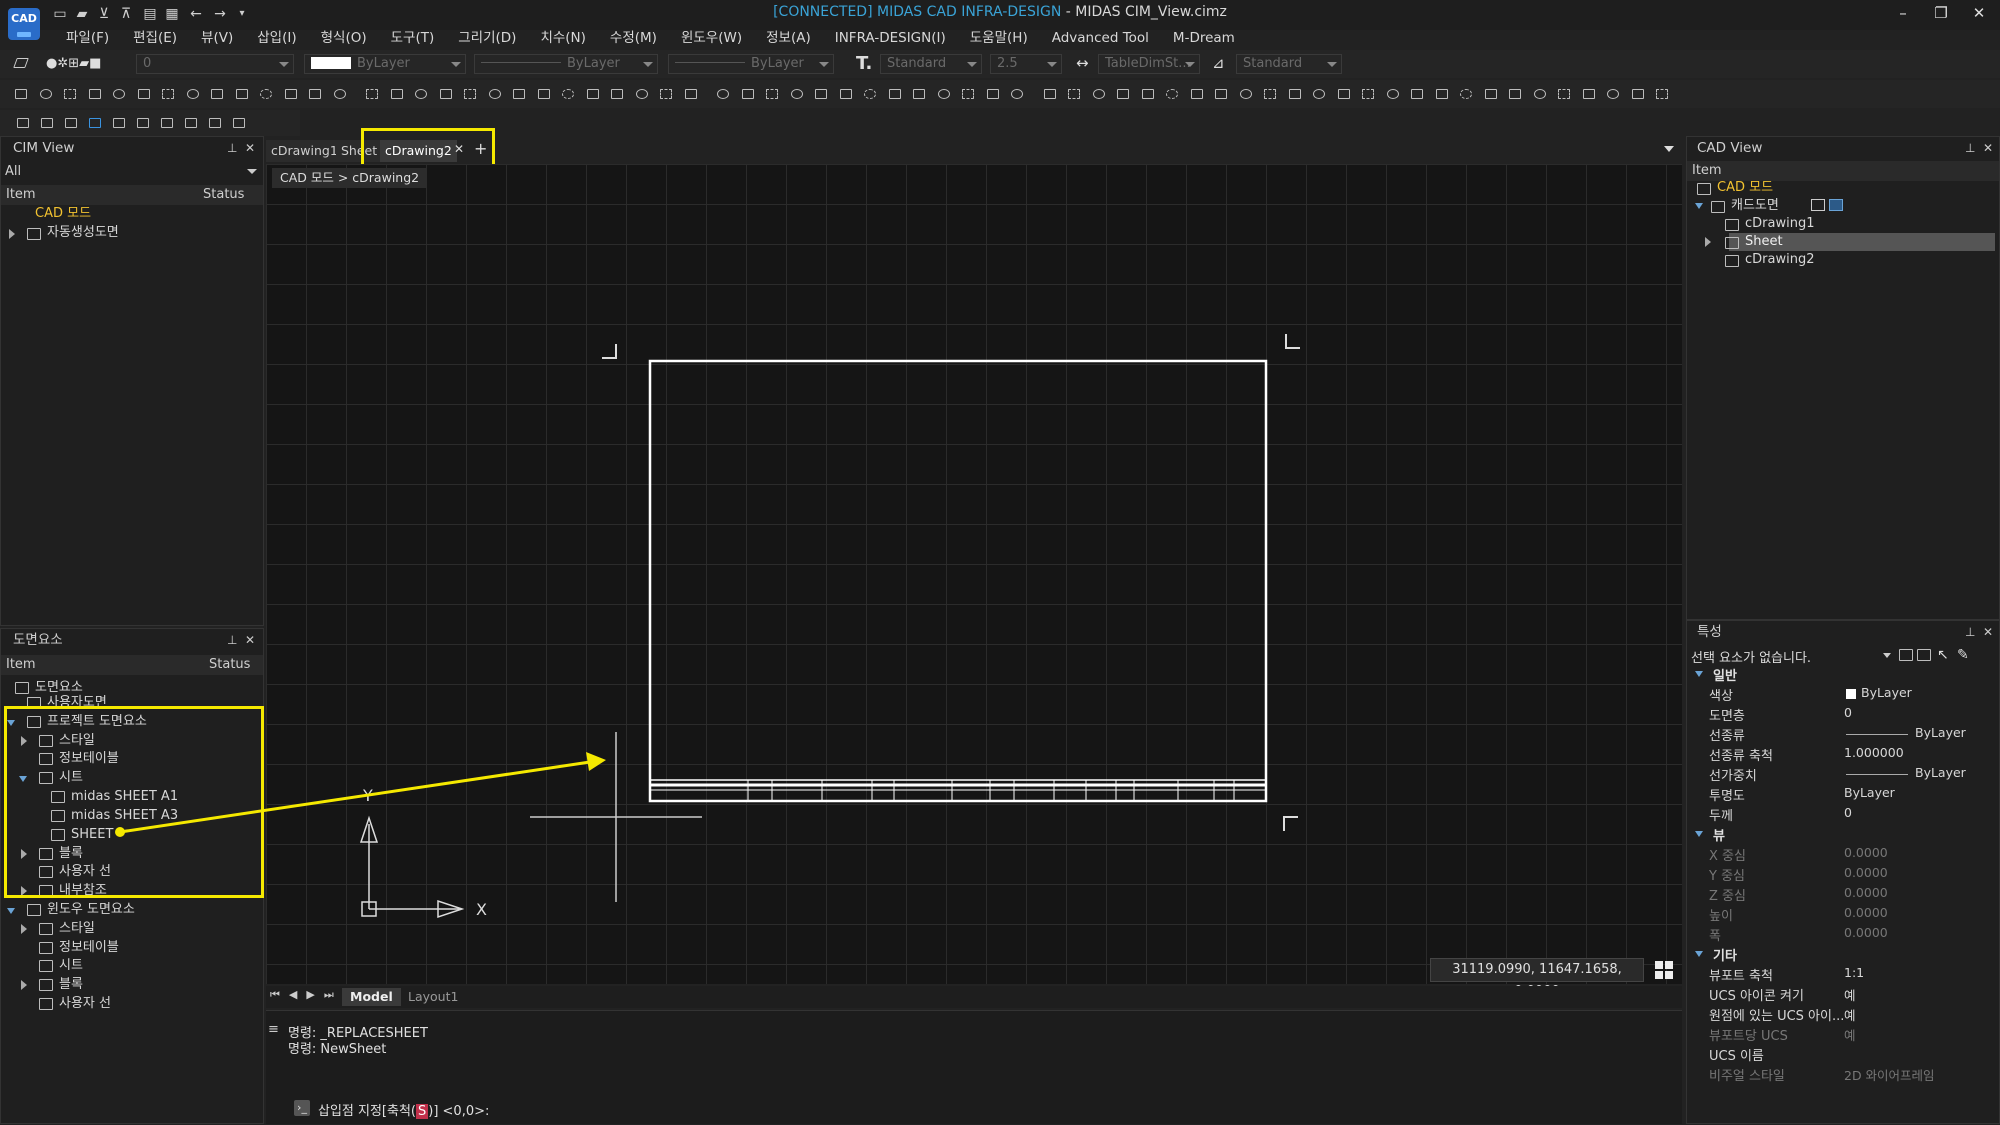 Image resolution: width=2000 pixels, height=1125 pixels. I want to click on property-value: 0, so click(1848, 812).